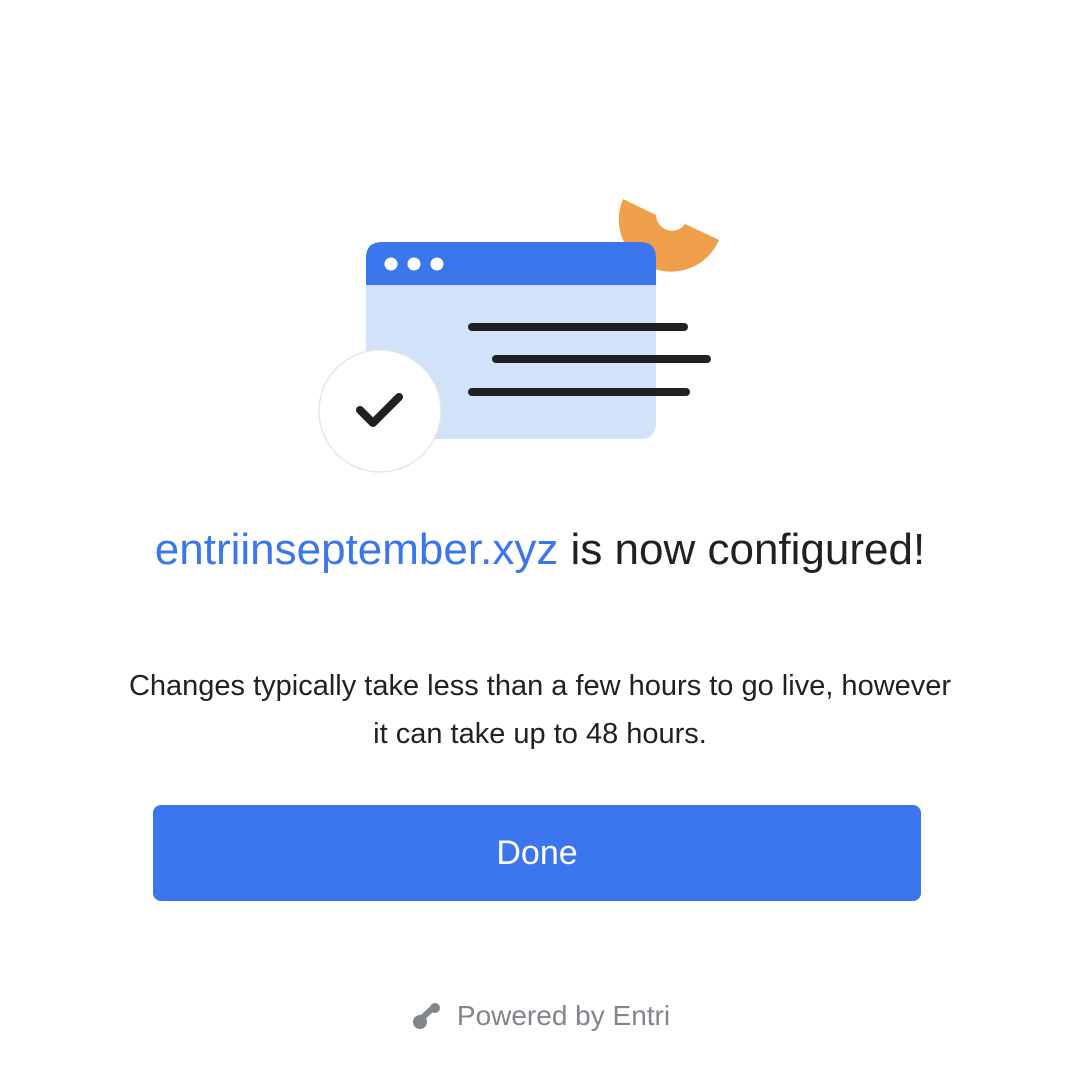  I want to click on done-button: Done, so click(537, 853).